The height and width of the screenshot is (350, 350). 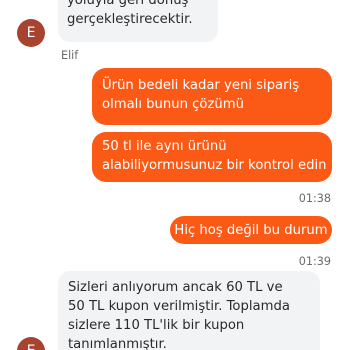 What do you see at coordinates (70, 55) in the screenshot?
I see `agent-name: Elif` at bounding box center [70, 55].